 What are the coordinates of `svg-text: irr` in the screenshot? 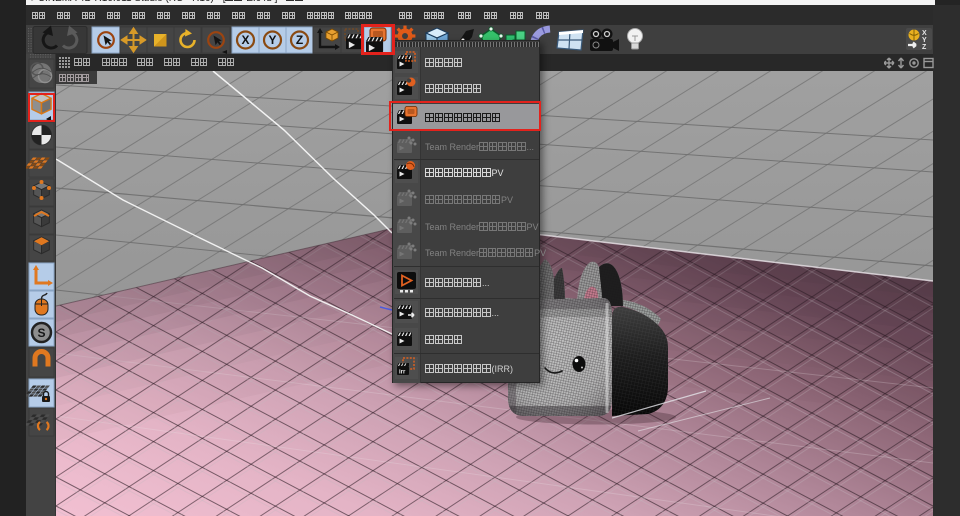 It's located at (402, 373).